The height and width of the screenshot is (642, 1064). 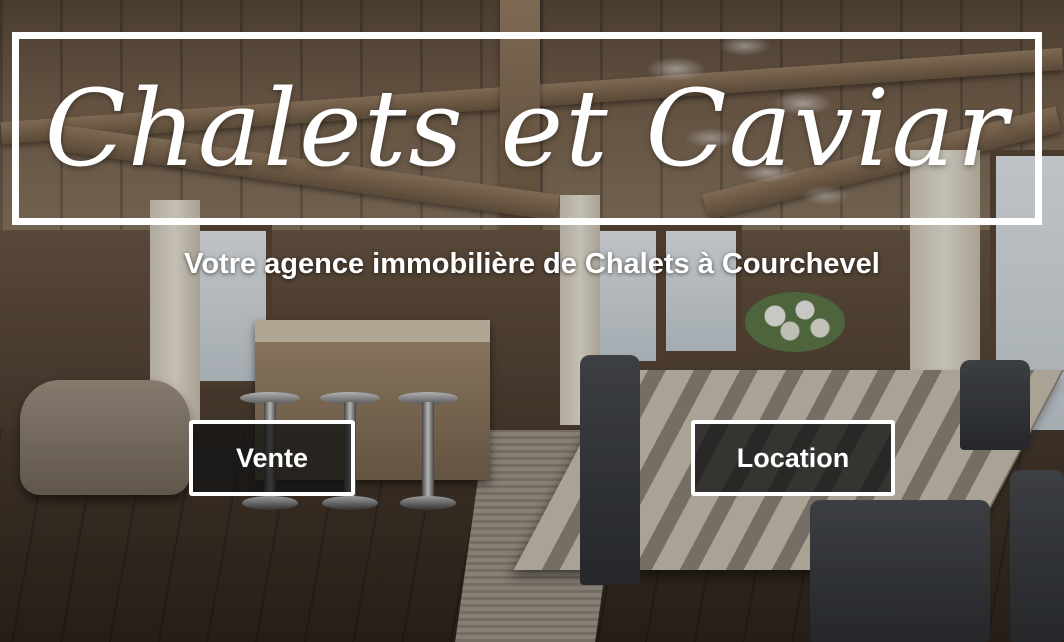 What do you see at coordinates (272, 458) in the screenshot?
I see `vente-button: Vente` at bounding box center [272, 458].